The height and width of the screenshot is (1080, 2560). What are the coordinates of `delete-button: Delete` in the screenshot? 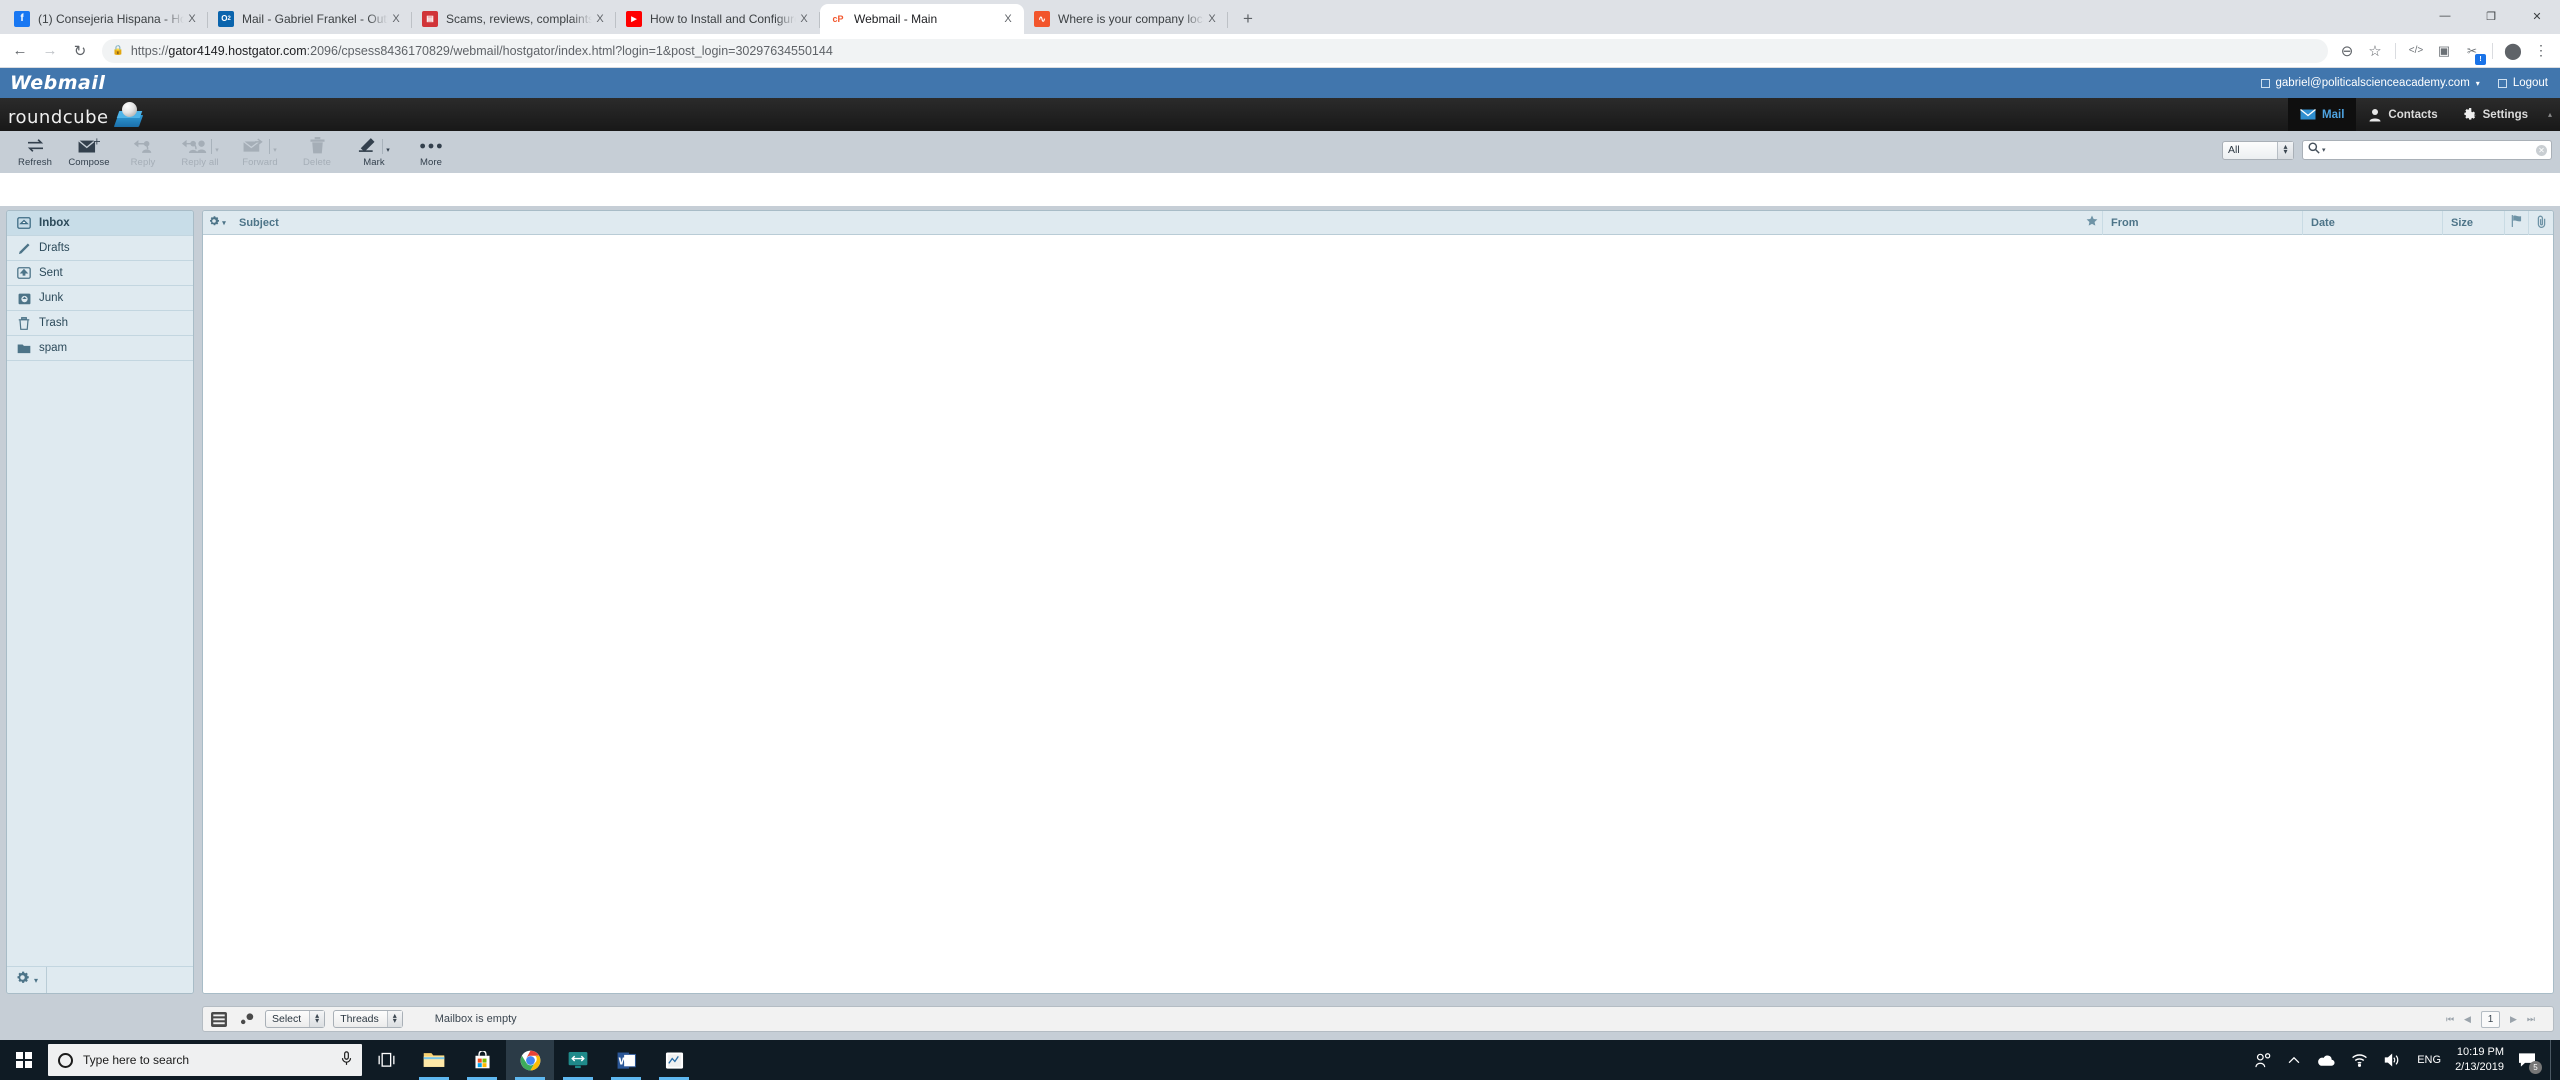 It's located at (317, 151).